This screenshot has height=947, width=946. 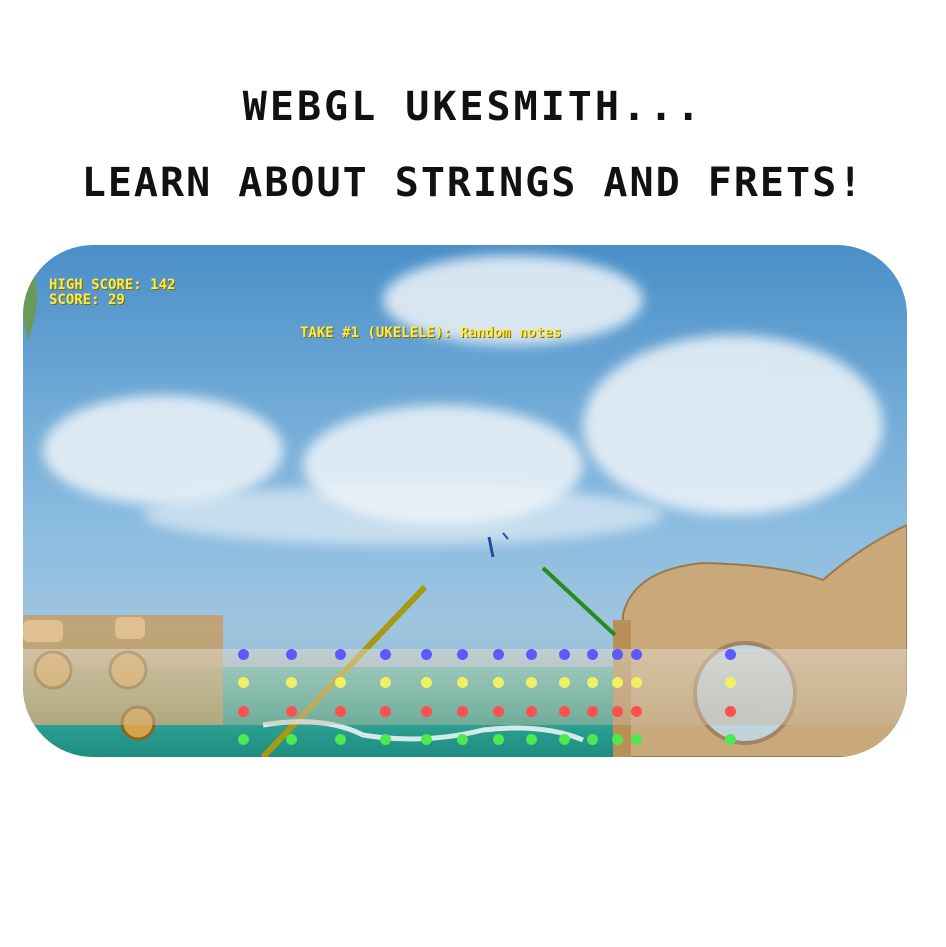 What do you see at coordinates (579, 601) in the screenshot?
I see `pointer-stick-green` at bounding box center [579, 601].